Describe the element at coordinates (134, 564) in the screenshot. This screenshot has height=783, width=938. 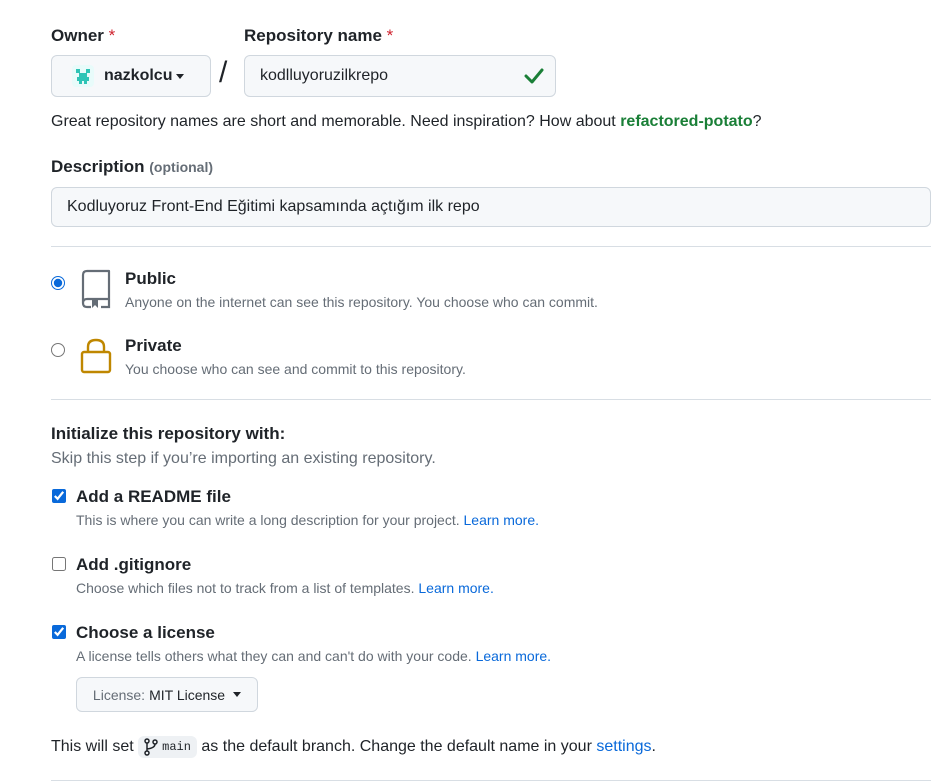
I see `gitignore-title: Add .gitignore` at that location.